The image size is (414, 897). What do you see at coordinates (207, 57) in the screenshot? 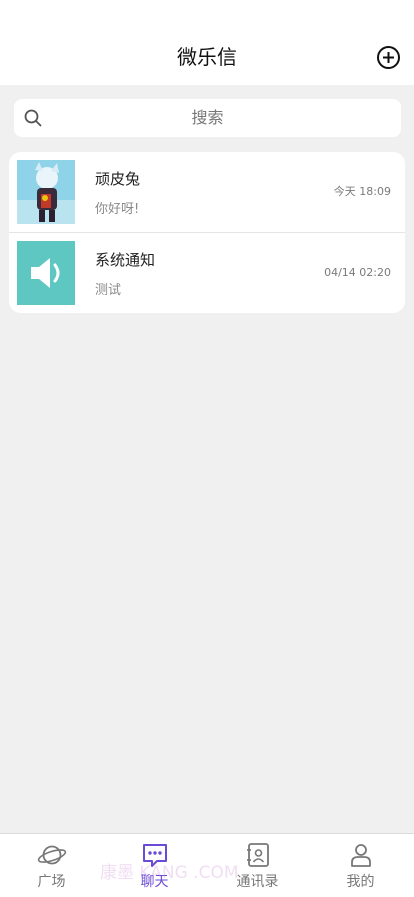
I see `page-title: 微乐信` at bounding box center [207, 57].